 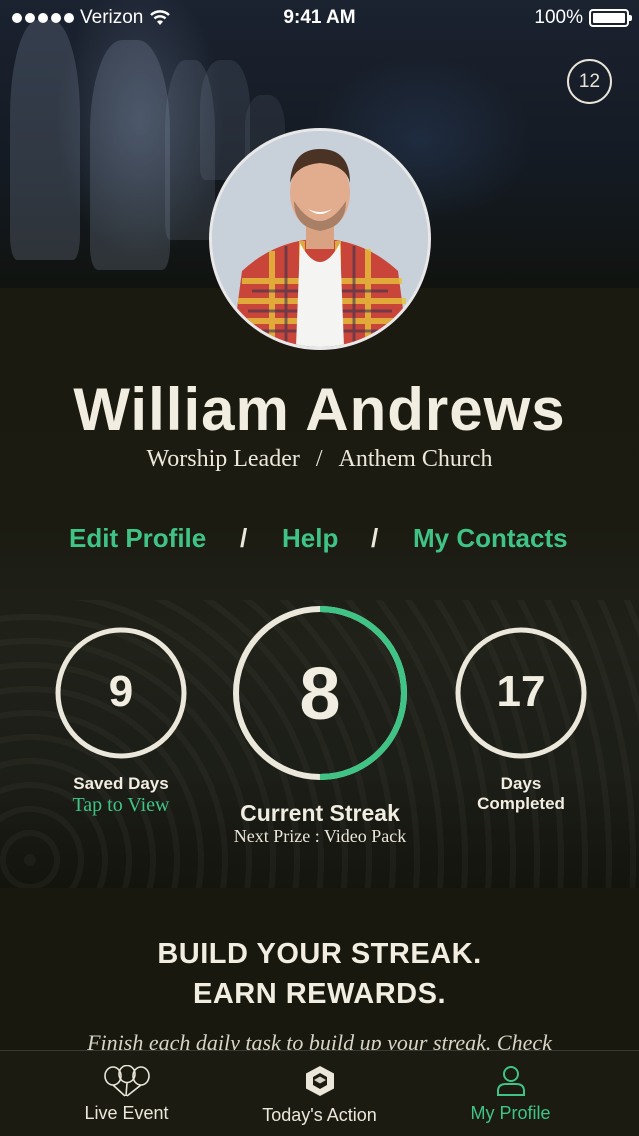 I want to click on days-completed-label: Days Completed, so click(x=521, y=794).